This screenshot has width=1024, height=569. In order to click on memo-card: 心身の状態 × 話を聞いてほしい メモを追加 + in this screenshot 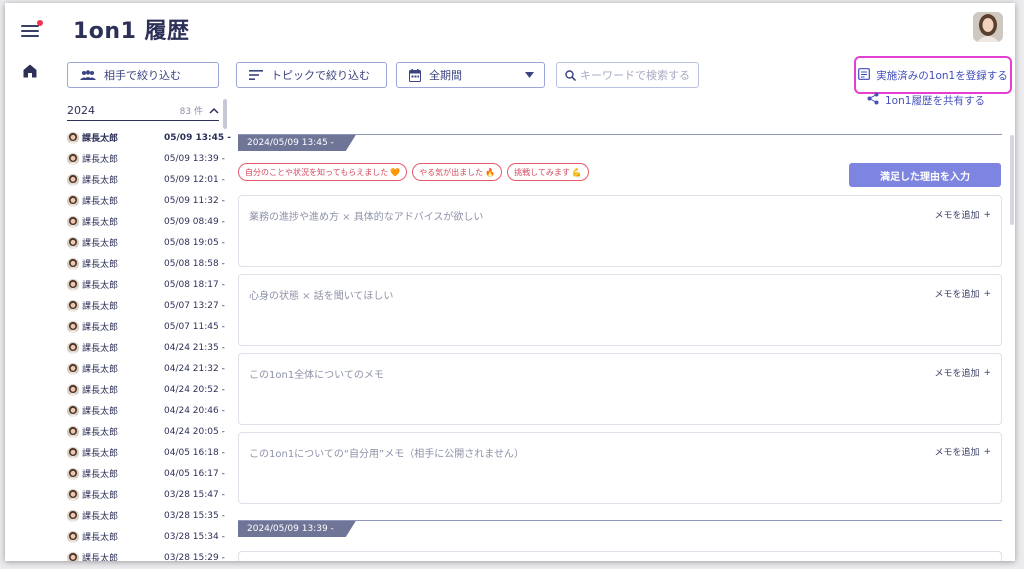, I will do `click(620, 310)`.